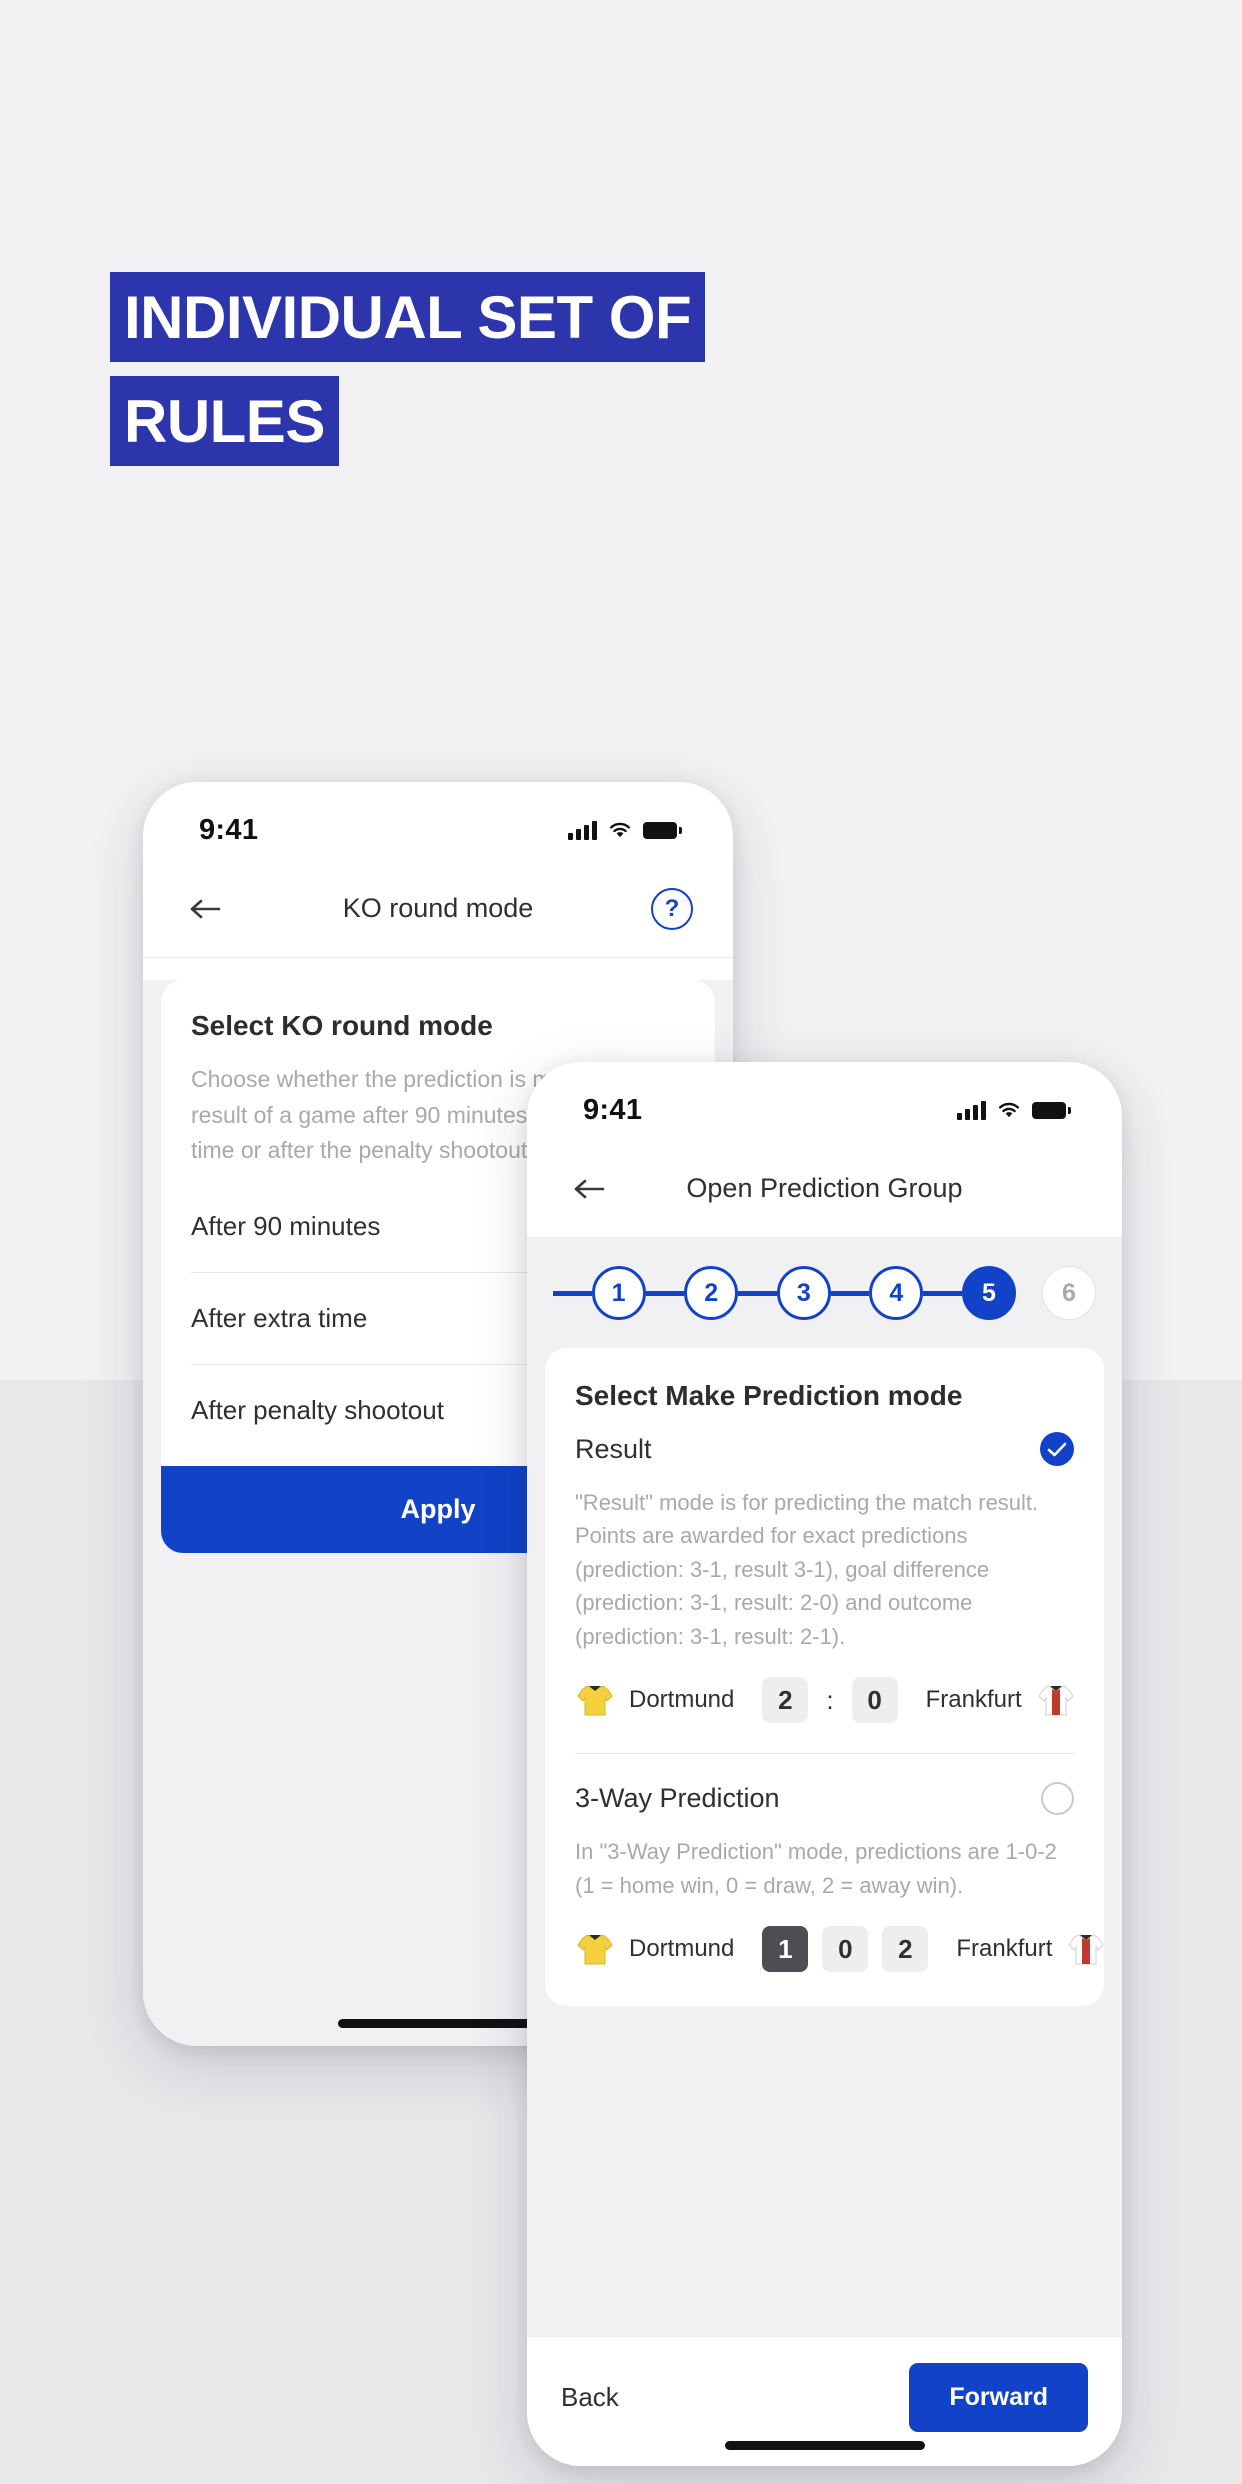 The height and width of the screenshot is (2484, 1242). I want to click on score-cell-away: 0, so click(874, 1700).